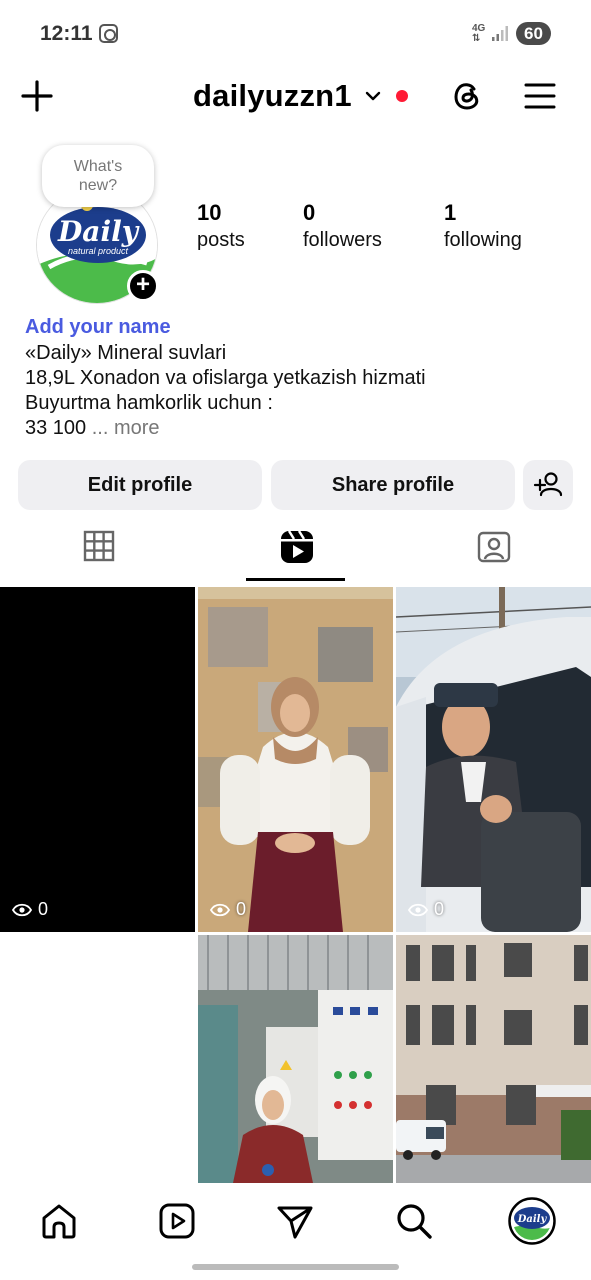 This screenshot has width=591, height=1280. I want to click on tab-grid, so click(98, 552).